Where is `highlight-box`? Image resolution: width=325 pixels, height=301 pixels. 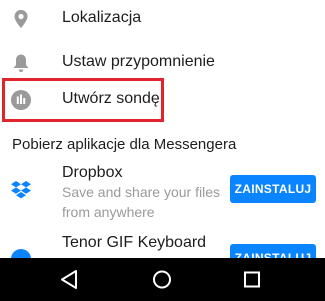 highlight-box is located at coordinates (83, 100).